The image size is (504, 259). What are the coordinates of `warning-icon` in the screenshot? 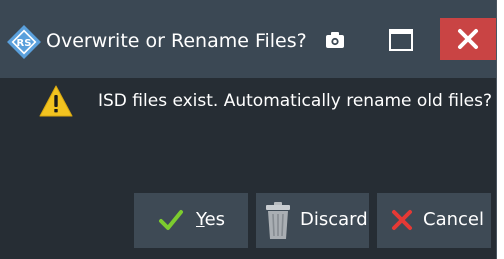 It's located at (56, 101).